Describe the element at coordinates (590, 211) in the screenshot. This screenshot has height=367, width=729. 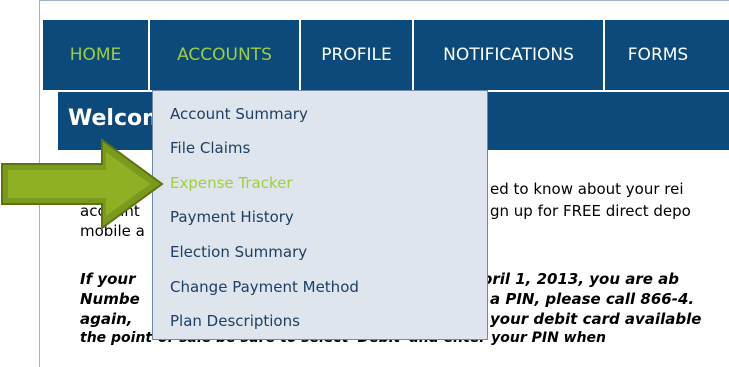
I see `body-text-line: gn up for FREE direct depo` at that location.